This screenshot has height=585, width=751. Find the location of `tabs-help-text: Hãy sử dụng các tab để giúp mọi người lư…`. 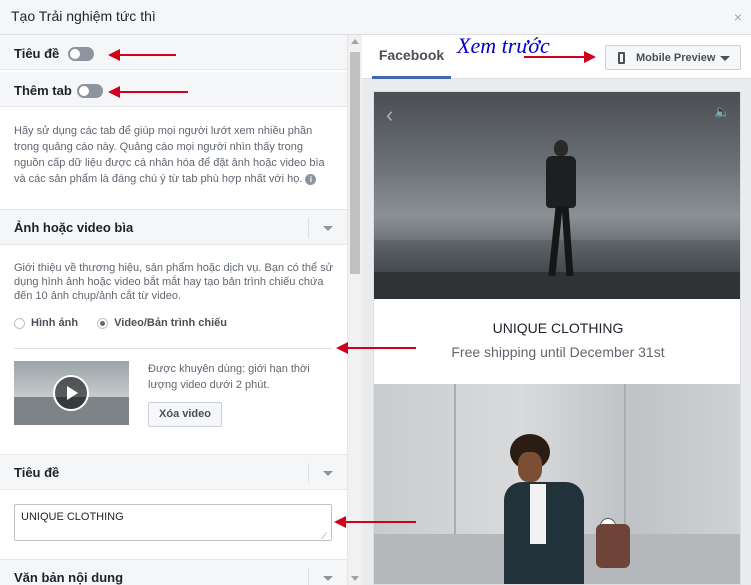

tabs-help-text: Hãy sử dụng các tab để giúp mọi người lư… is located at coordinates (175, 155).